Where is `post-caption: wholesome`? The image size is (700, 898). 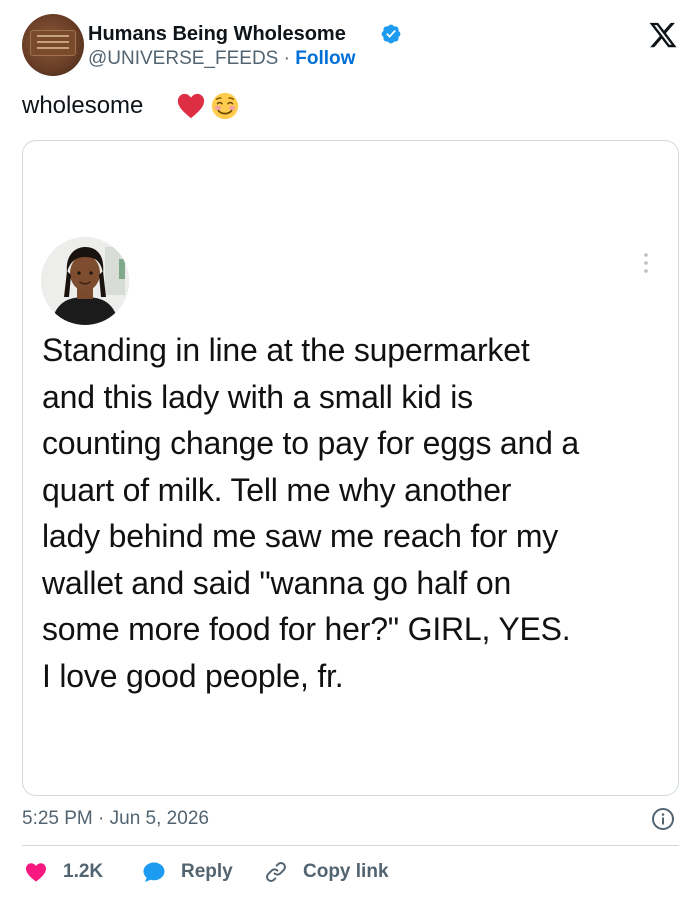 post-caption: wholesome is located at coordinates (130, 106).